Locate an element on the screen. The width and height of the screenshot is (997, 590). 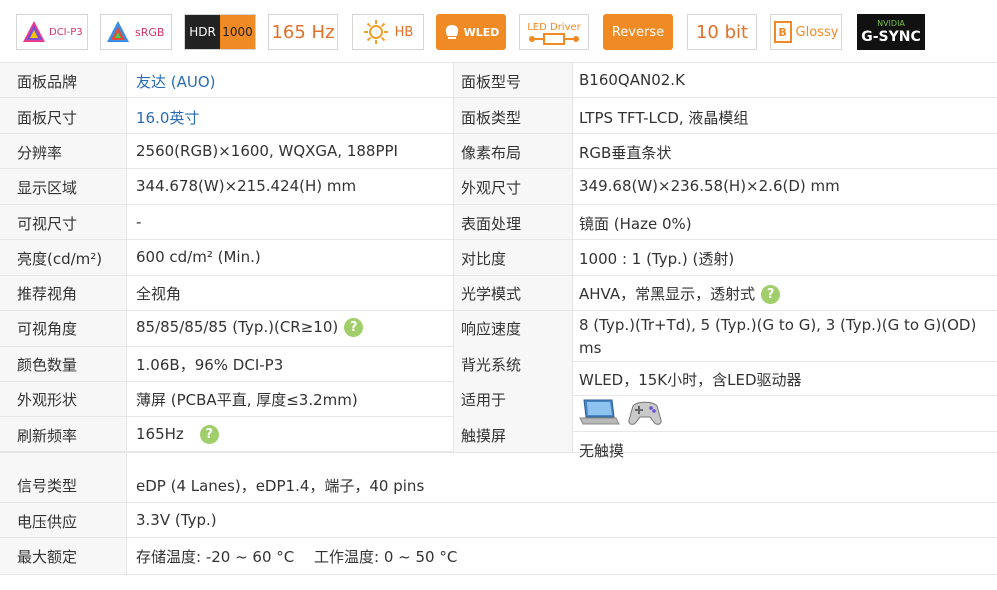
viewing-angle-value: 85/85/85/85 (Typ.)(CR≥10)? is located at coordinates (250, 327).